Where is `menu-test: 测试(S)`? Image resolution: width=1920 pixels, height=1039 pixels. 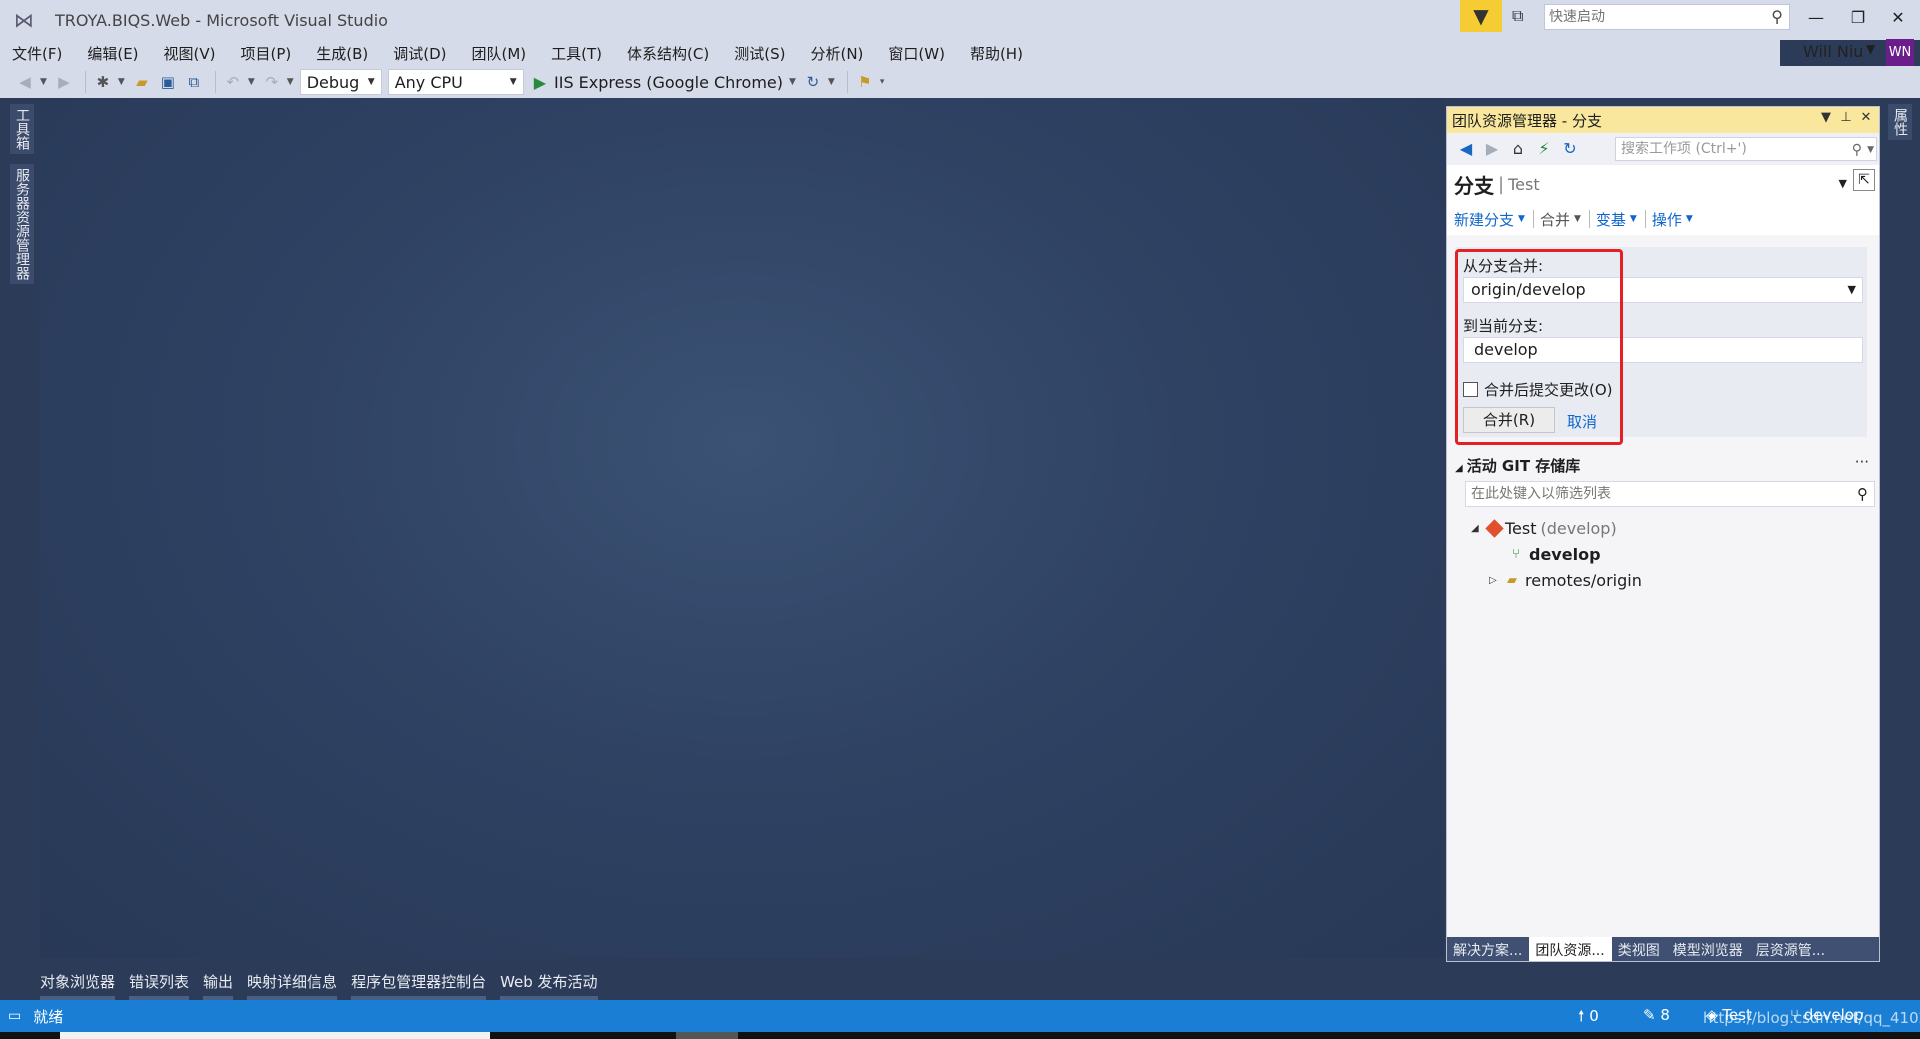
menu-test: 测试(S) is located at coordinates (765, 53).